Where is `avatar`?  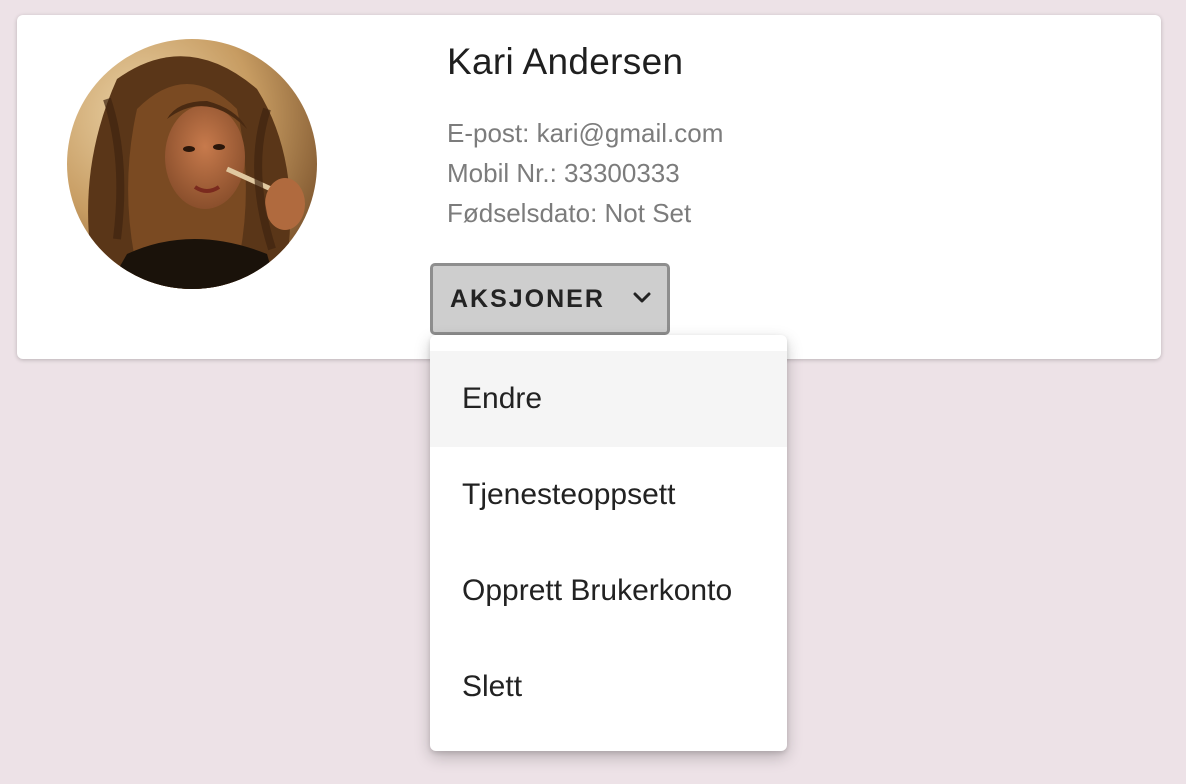 avatar is located at coordinates (192, 164).